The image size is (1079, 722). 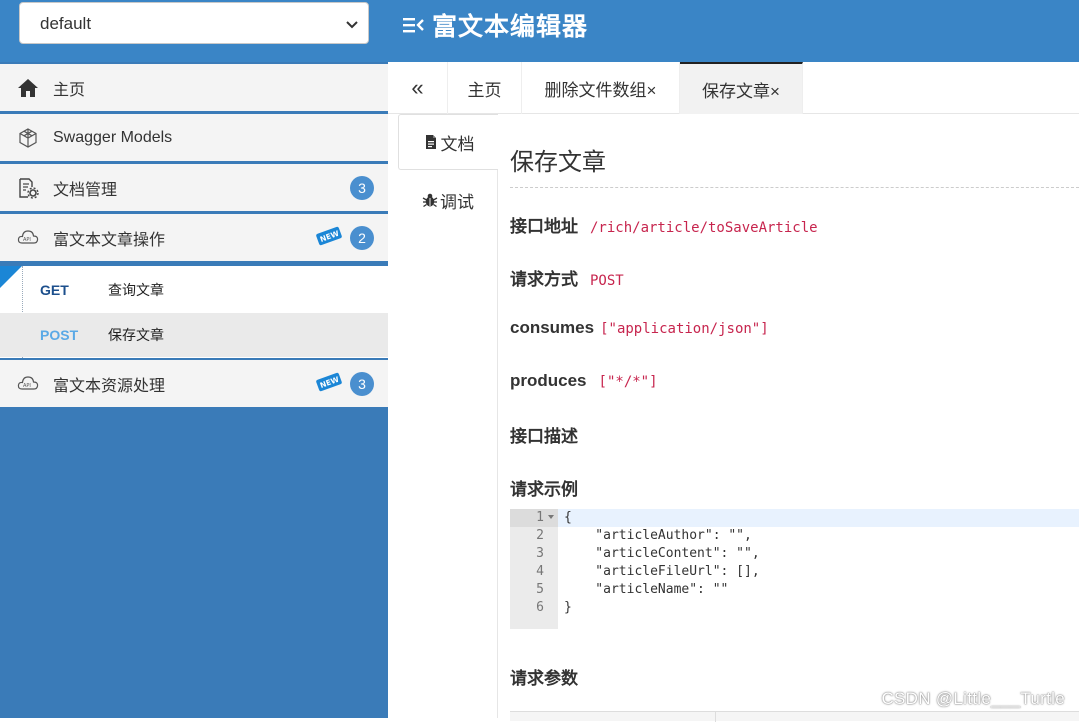 What do you see at coordinates (194, 23) in the screenshot?
I see `group-select: default` at bounding box center [194, 23].